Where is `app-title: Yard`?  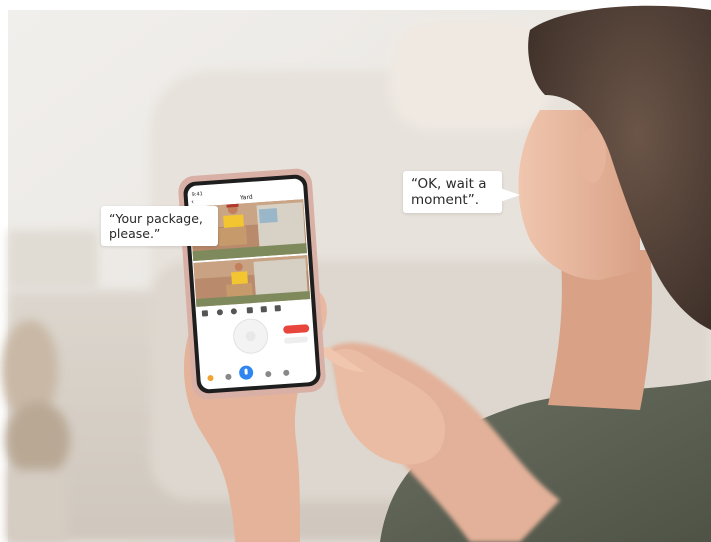
app-title: Yard is located at coordinates (246, 198).